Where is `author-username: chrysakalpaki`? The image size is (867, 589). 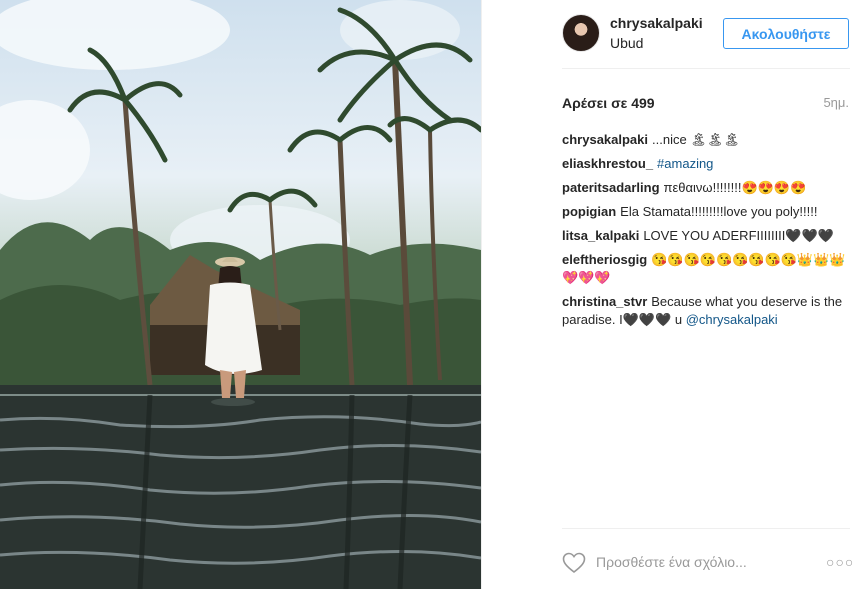 author-username: chrysakalpaki is located at coordinates (656, 23).